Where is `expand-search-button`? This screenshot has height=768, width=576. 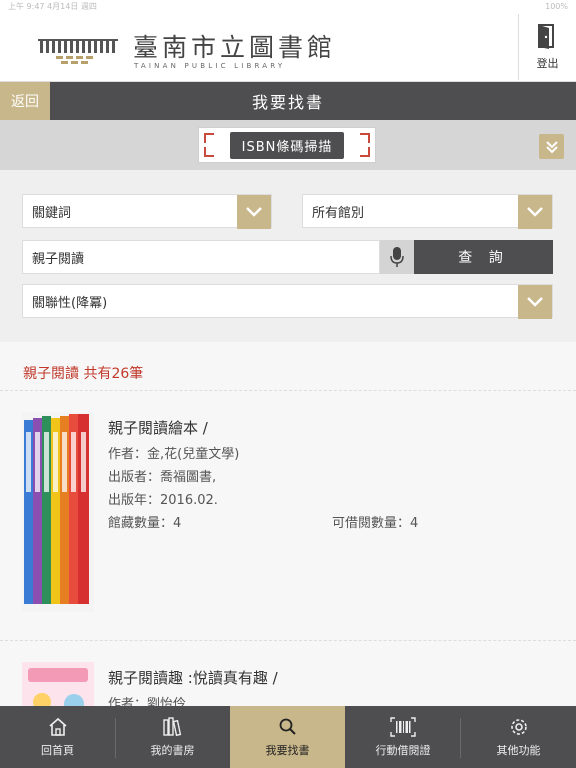
expand-search-button is located at coordinates (551, 146).